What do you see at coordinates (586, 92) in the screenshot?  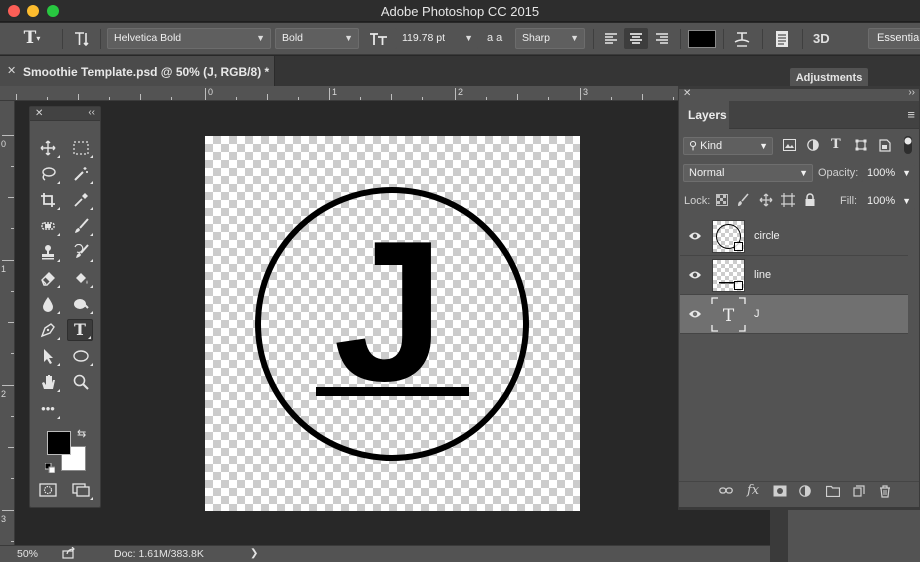 I see `ruler-mark: 3` at bounding box center [586, 92].